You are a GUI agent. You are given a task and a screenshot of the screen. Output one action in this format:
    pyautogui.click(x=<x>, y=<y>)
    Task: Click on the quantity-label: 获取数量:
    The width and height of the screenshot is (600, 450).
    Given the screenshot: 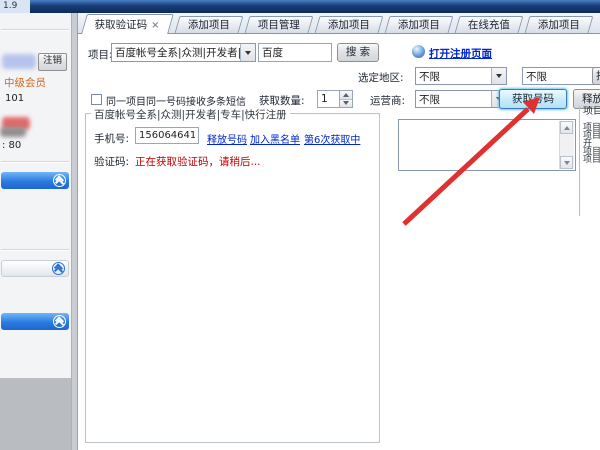 What is the action you would take?
    pyautogui.click(x=282, y=101)
    